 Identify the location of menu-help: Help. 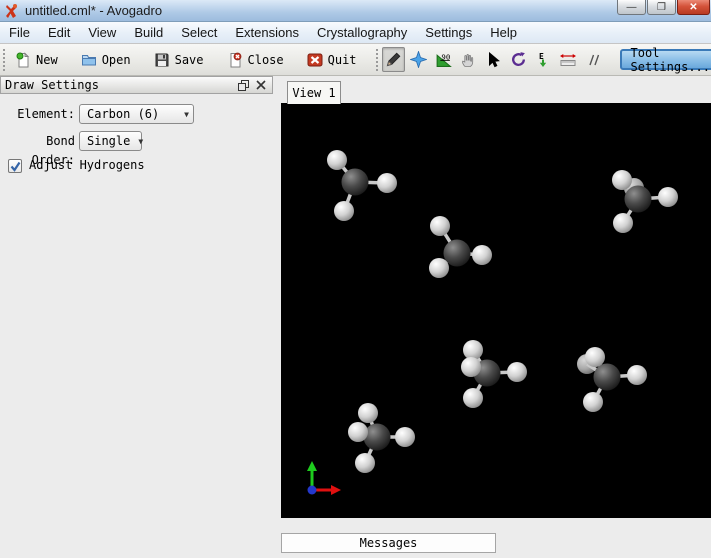
(503, 32).